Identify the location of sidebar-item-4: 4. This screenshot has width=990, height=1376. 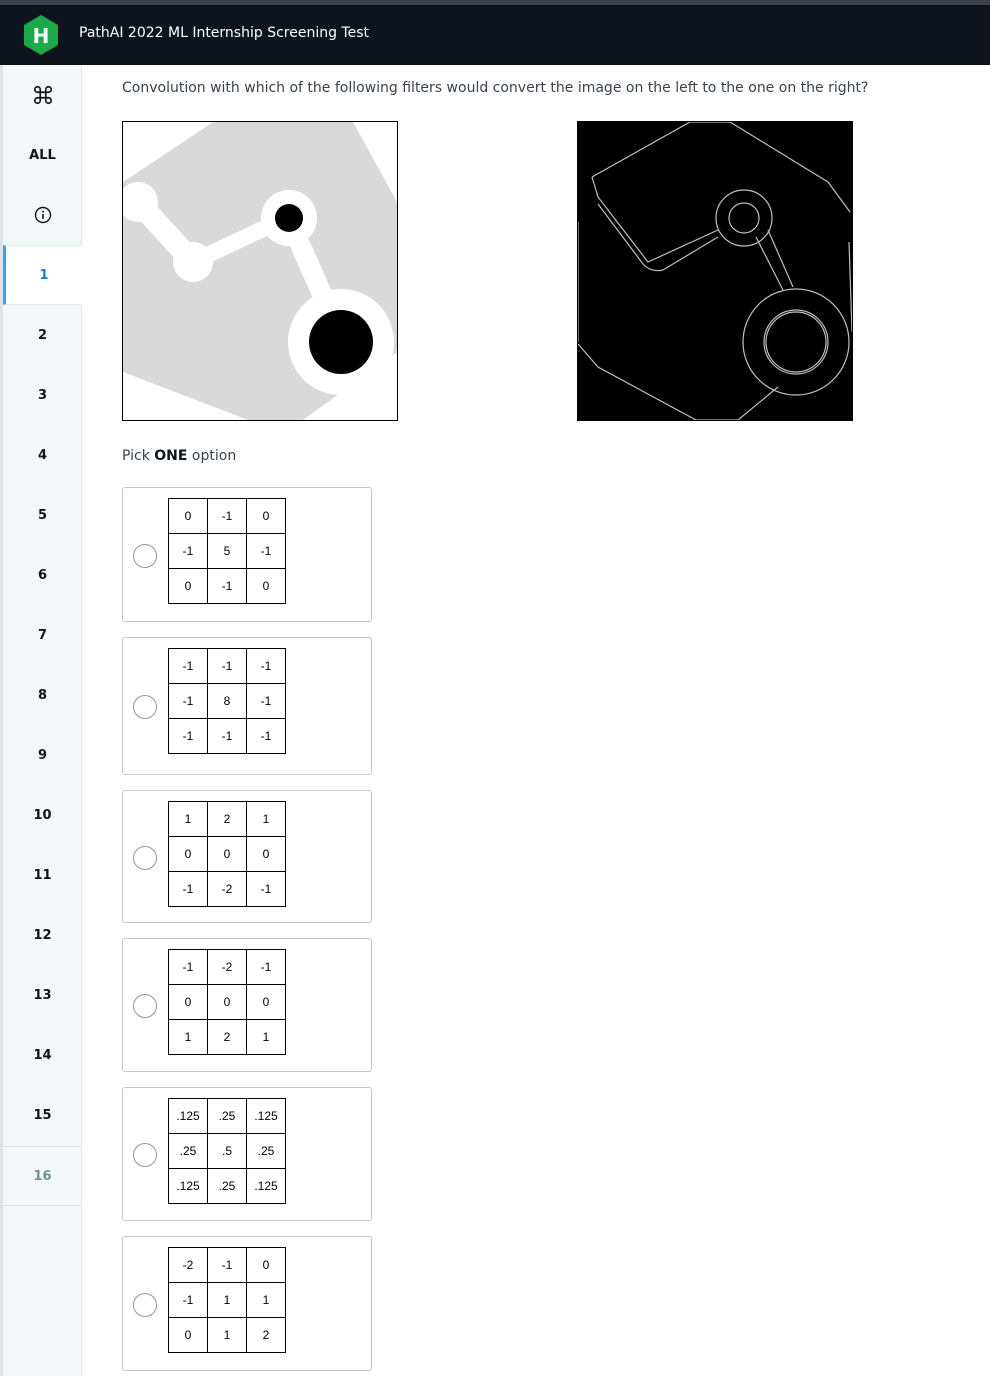
(42, 455).